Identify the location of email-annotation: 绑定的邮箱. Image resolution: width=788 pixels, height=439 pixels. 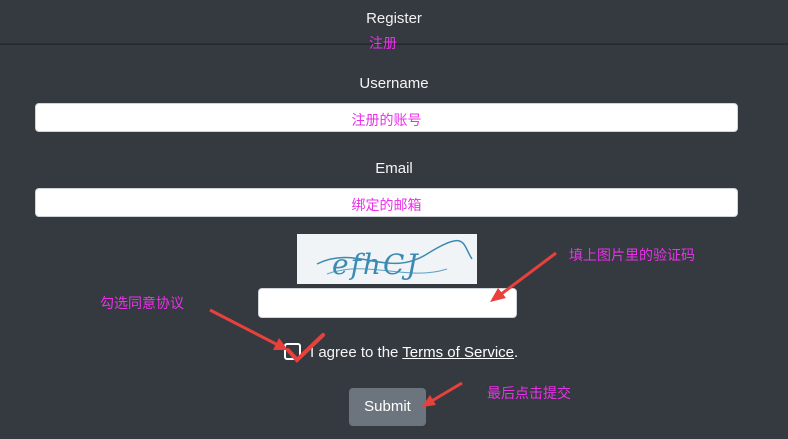
(386, 206).